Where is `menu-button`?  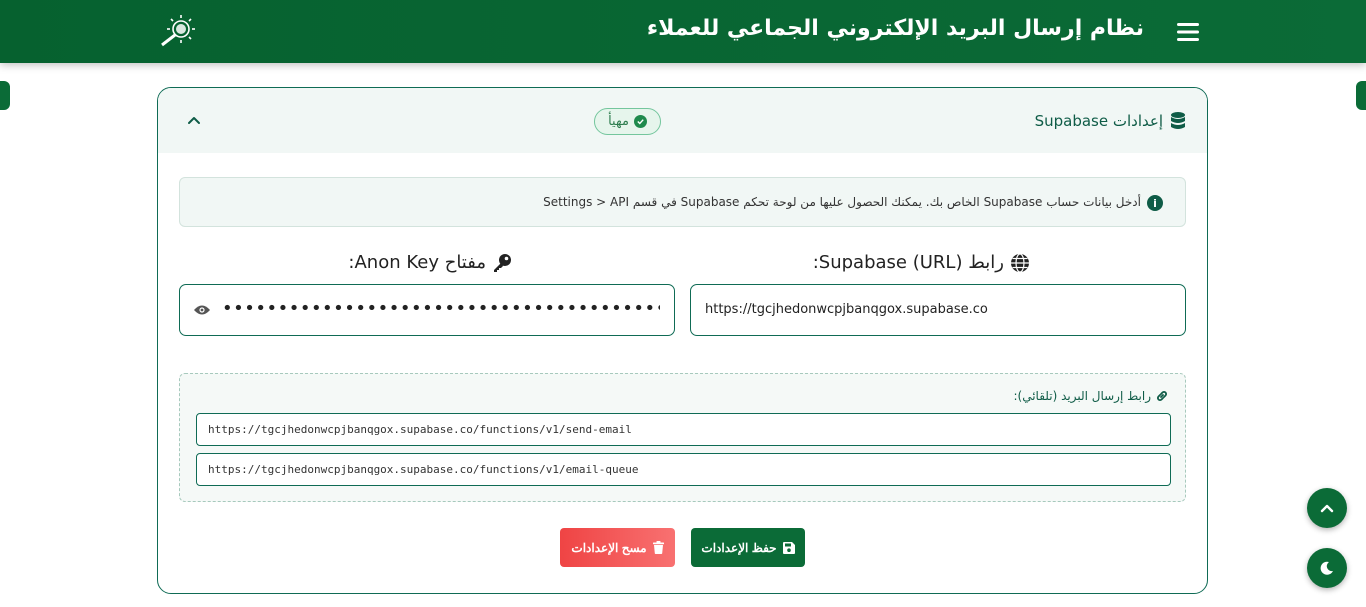 menu-button is located at coordinates (1188, 32).